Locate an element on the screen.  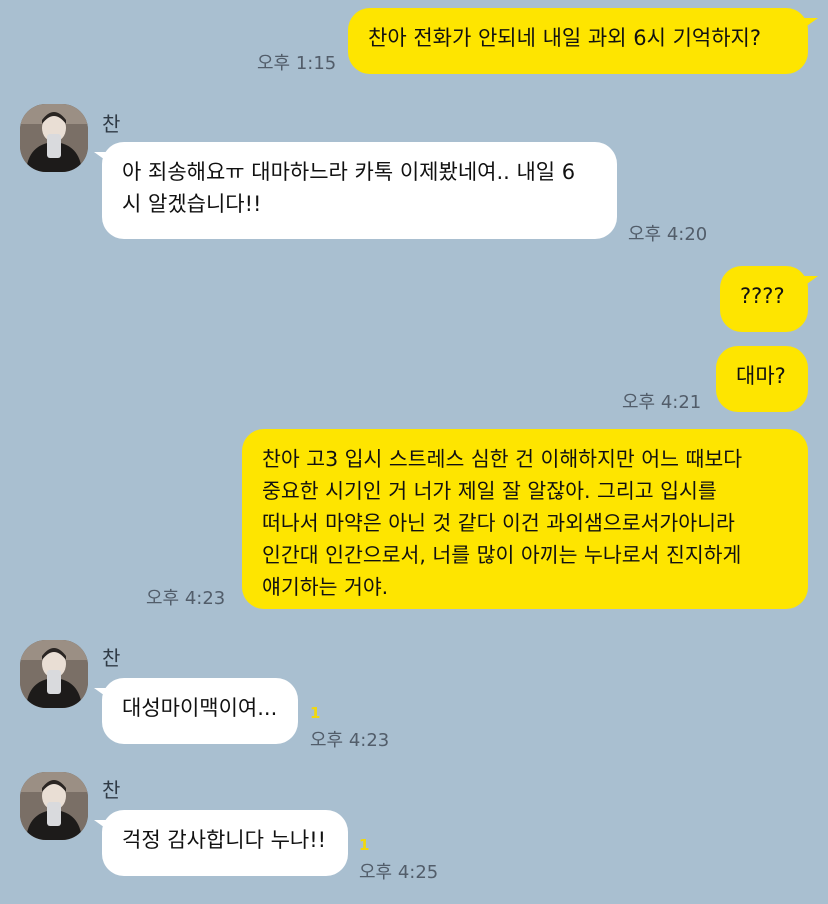
message-timestamp: 오후 1:15 is located at coordinates (297, 63).